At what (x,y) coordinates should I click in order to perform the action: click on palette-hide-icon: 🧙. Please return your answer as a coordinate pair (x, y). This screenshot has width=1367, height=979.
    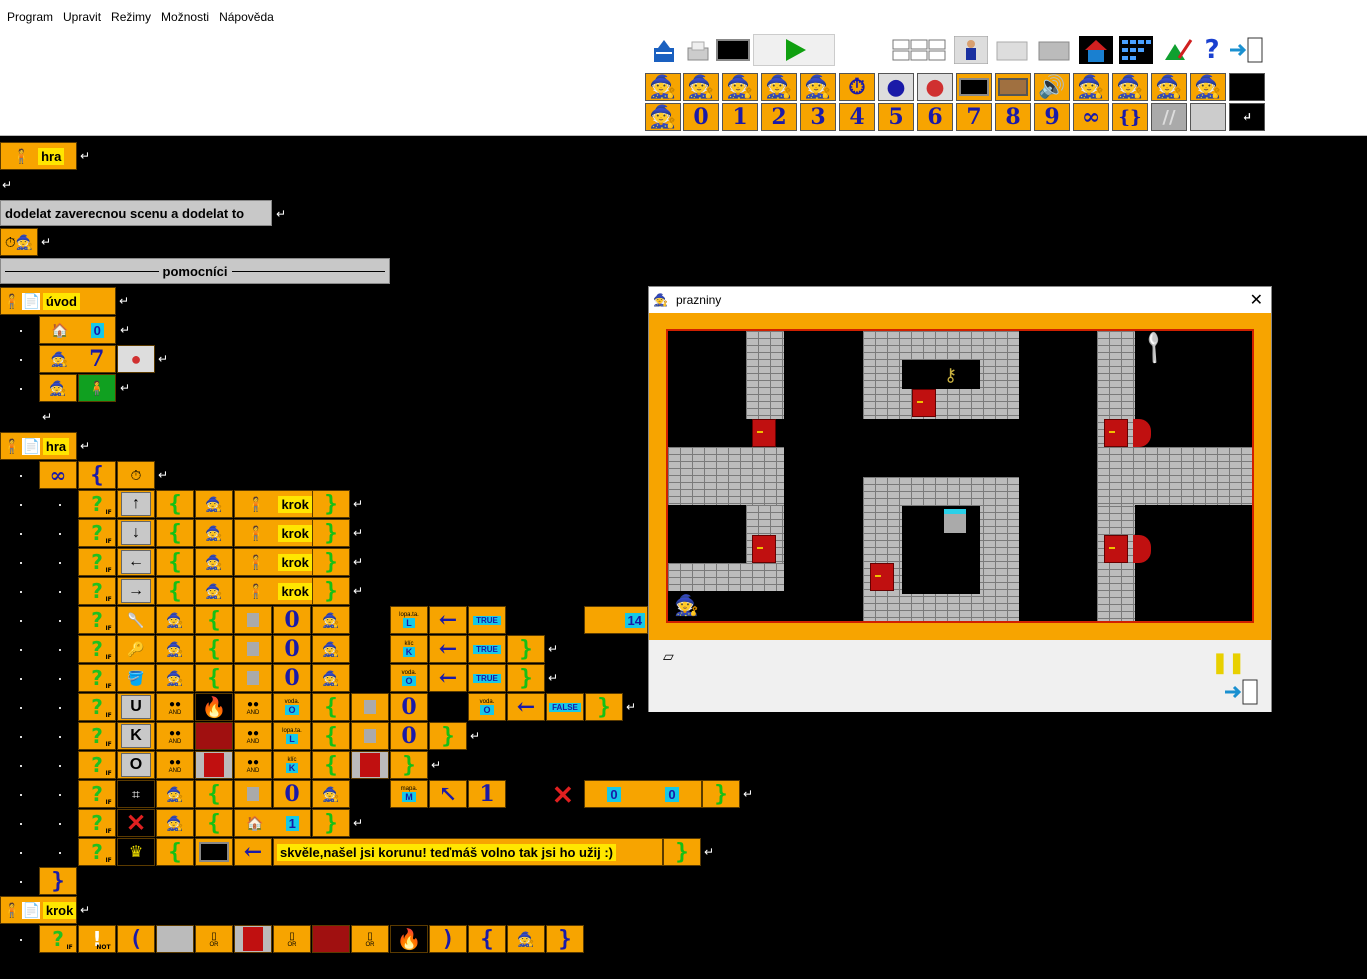
    Looking at the image, I should click on (1130, 87).